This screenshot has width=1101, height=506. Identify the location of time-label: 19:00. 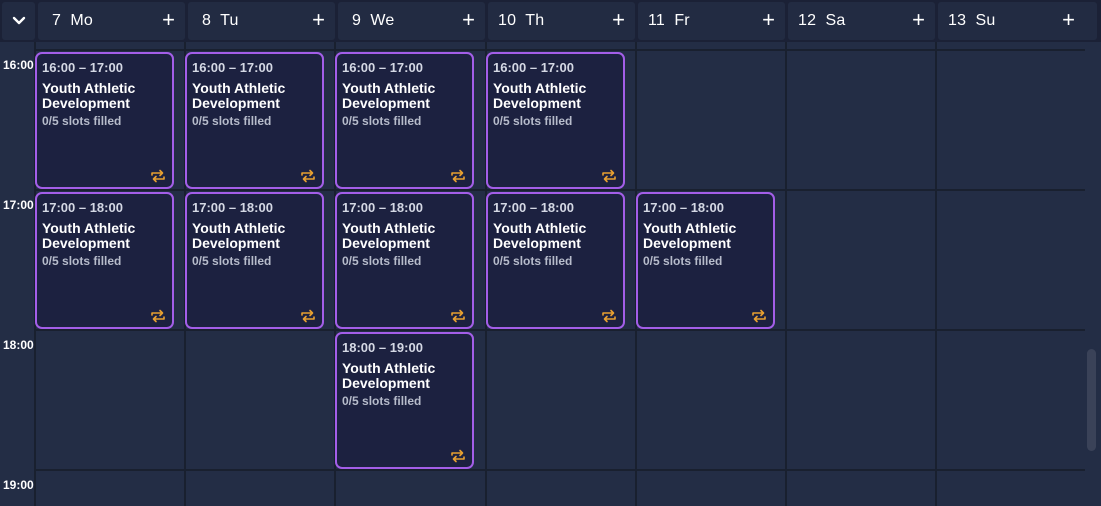
(18, 485).